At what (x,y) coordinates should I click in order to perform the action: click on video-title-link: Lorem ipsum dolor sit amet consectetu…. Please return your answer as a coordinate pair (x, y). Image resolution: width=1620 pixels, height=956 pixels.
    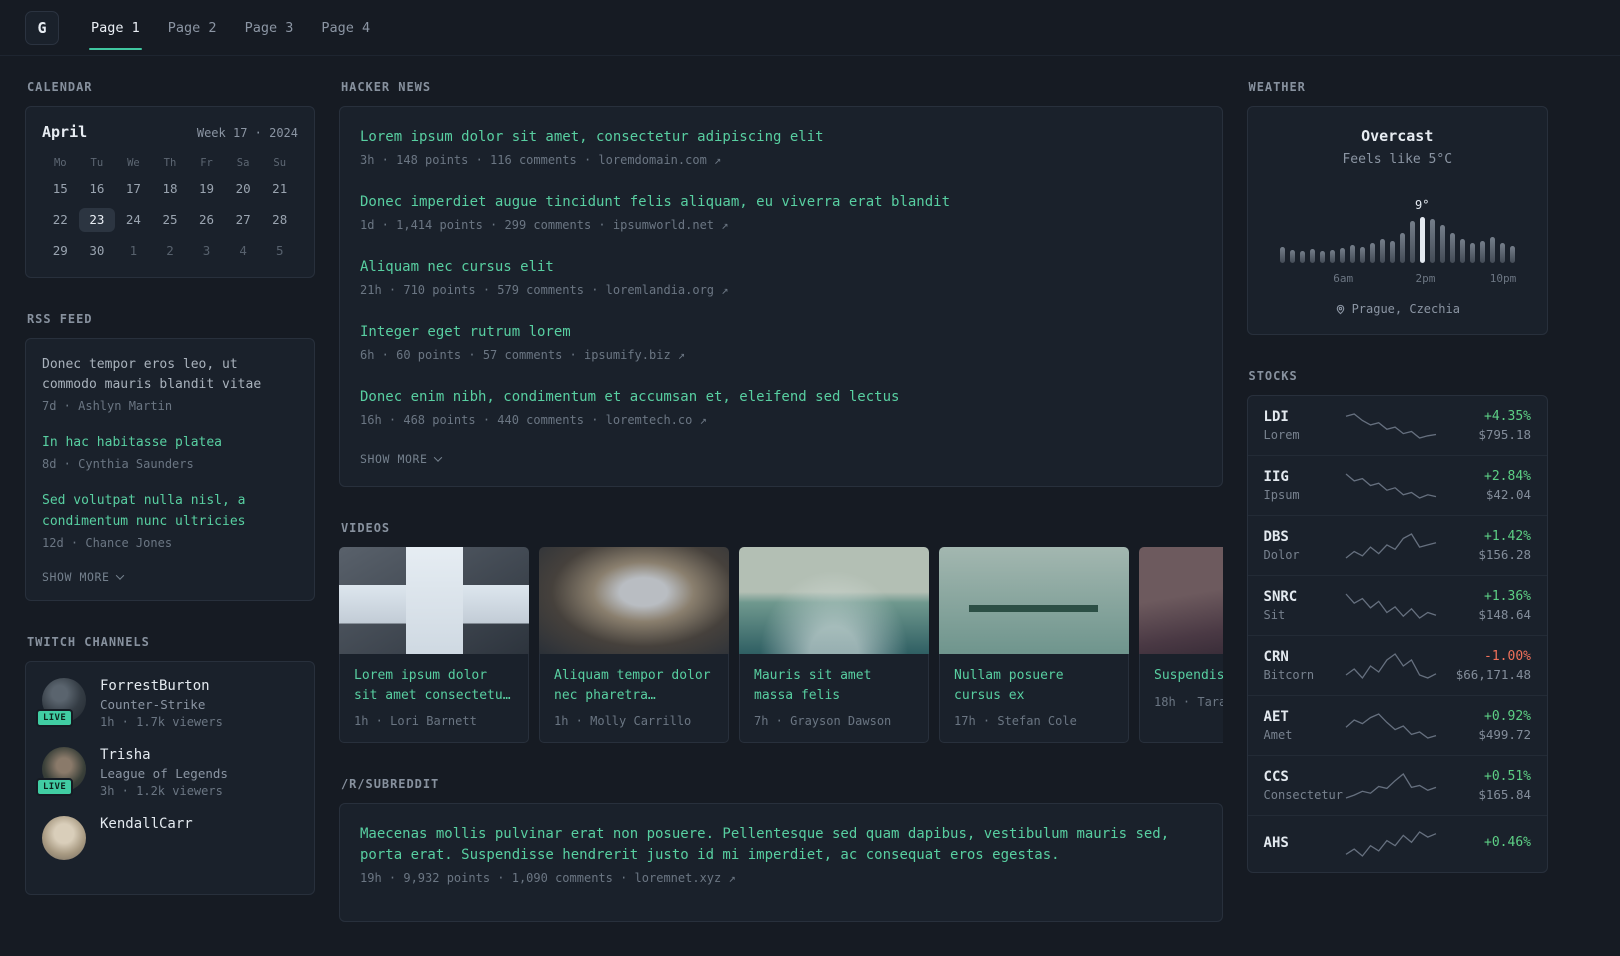
    Looking at the image, I should click on (434, 685).